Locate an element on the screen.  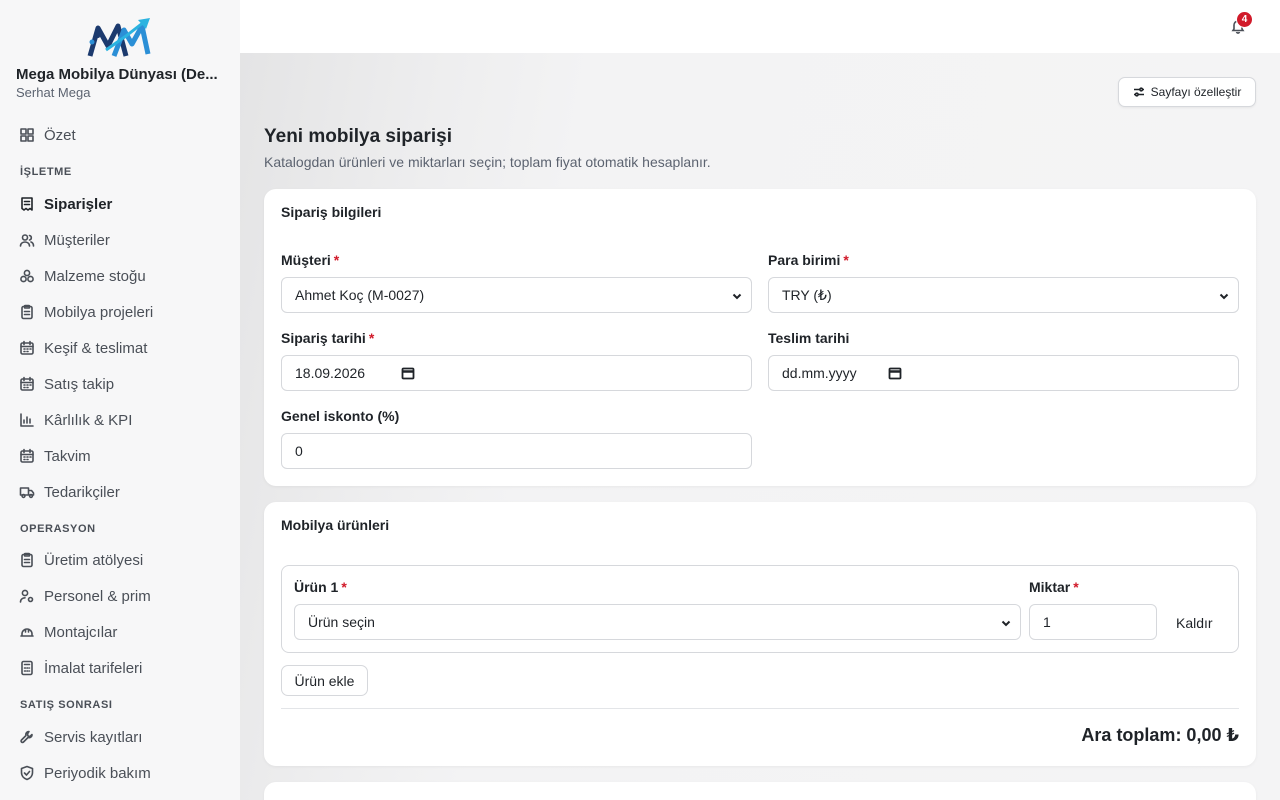
sidebar-item-malzeme-stogu: Malzeme stoğu is located at coordinates (121, 276).